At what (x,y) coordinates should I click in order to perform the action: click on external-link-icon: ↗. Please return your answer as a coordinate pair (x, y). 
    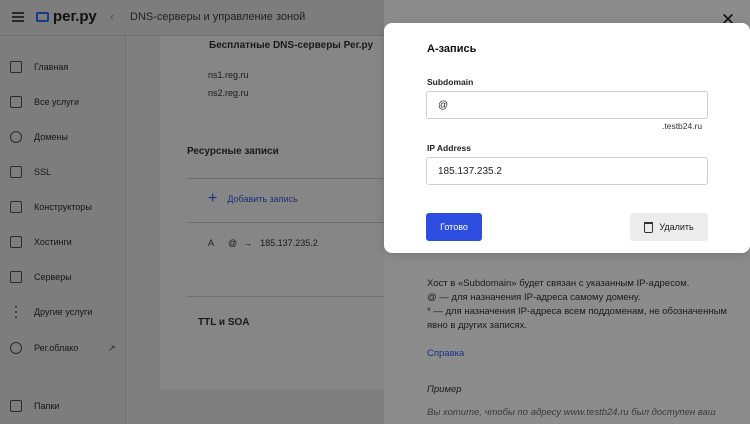
    Looking at the image, I should click on (112, 348).